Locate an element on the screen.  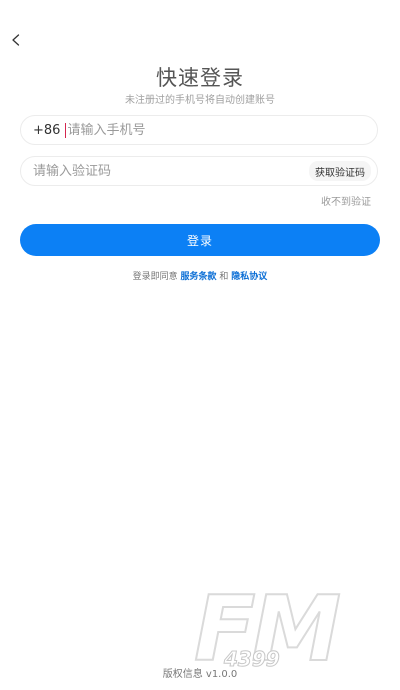
code-field: 获取验证码 is located at coordinates (199, 171).